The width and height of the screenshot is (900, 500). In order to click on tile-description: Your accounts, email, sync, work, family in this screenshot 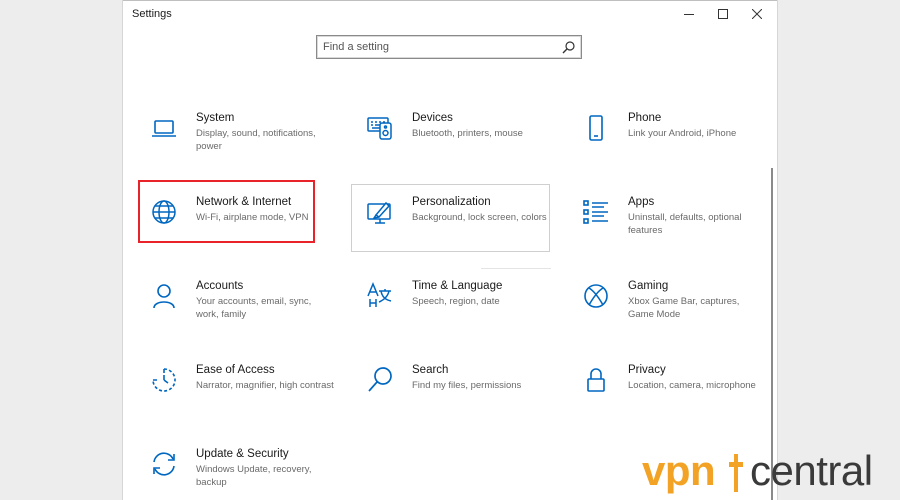, I will do `click(254, 308)`.